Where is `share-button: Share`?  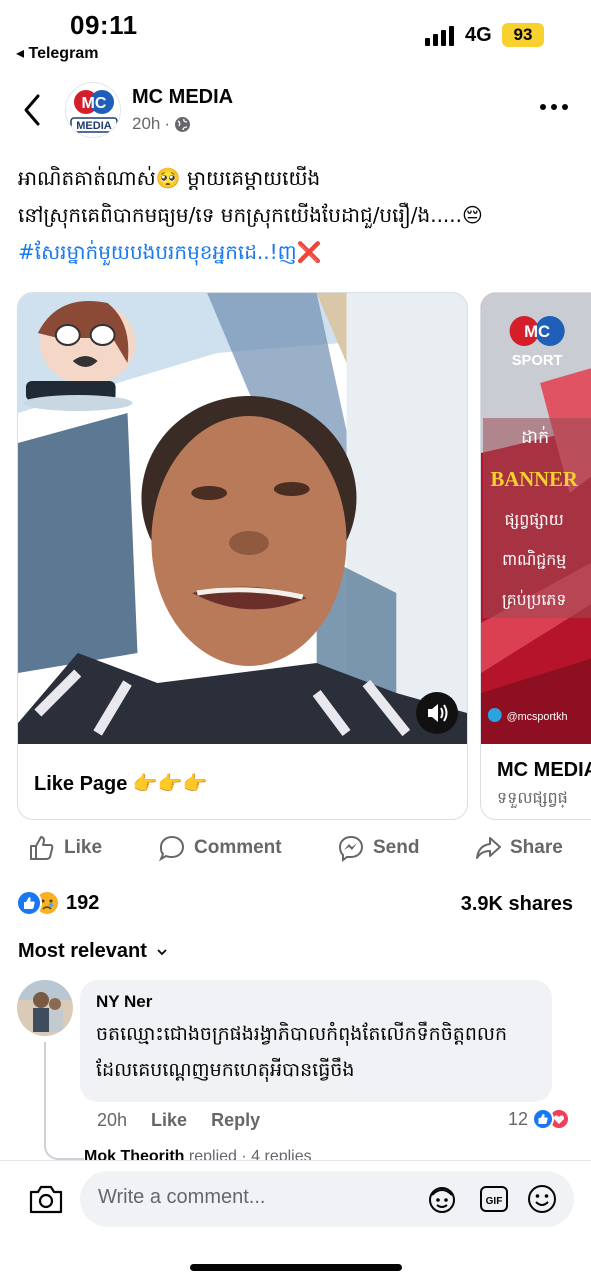
share-button: Share is located at coordinates (518, 848).